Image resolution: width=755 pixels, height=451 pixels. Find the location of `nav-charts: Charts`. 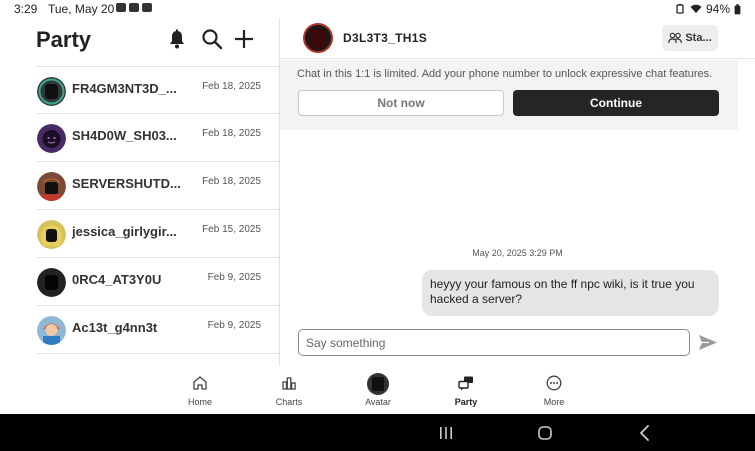

nav-charts: Charts is located at coordinates (289, 390).